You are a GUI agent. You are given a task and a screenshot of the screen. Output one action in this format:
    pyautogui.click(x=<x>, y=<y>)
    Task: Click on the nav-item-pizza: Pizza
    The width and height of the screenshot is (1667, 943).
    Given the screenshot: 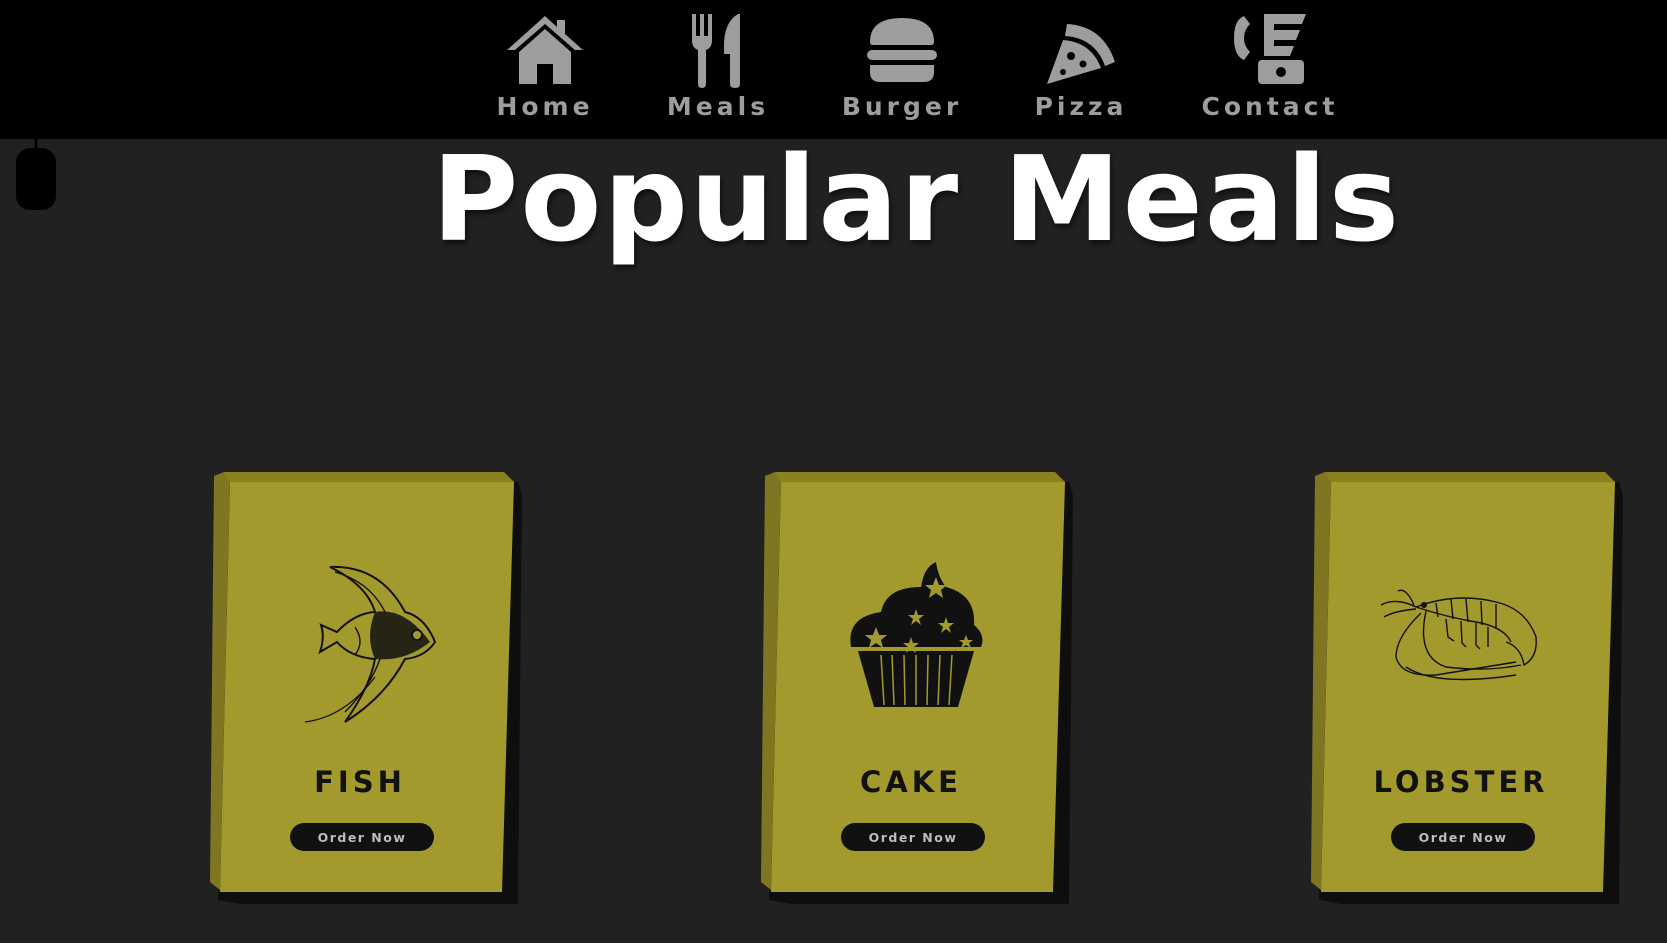 What is the action you would take?
    pyautogui.click(x=1081, y=69)
    